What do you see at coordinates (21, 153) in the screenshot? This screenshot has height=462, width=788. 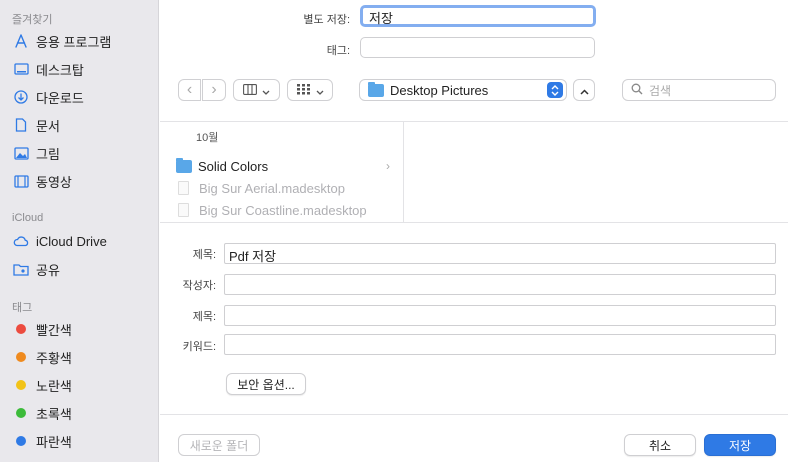 I see `pictures-icon` at bounding box center [21, 153].